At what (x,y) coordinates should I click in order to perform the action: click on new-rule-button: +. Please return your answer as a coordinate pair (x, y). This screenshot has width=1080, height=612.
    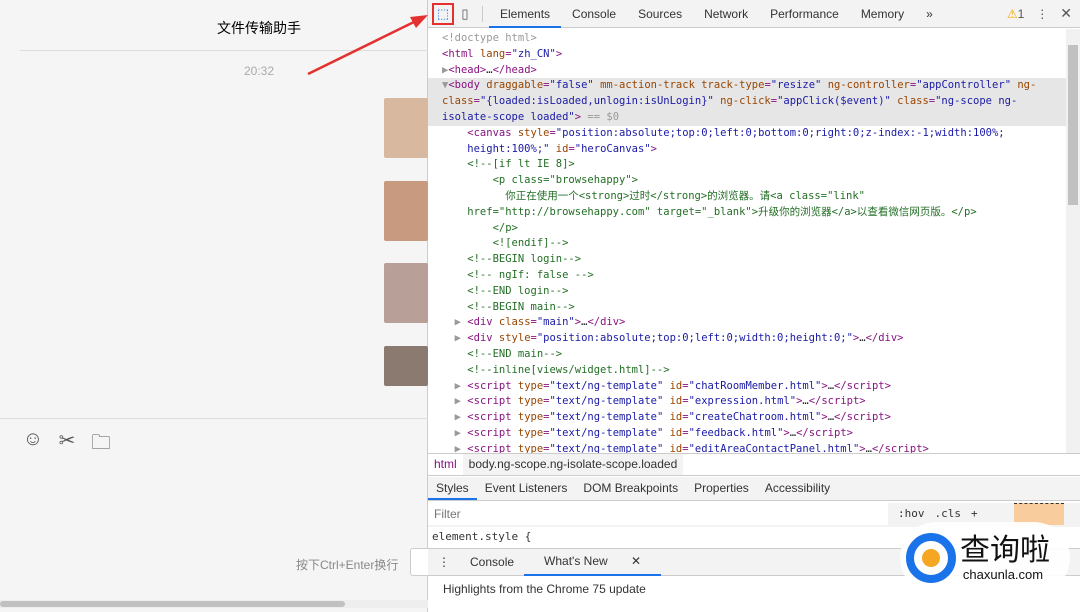
    Looking at the image, I should click on (974, 513).